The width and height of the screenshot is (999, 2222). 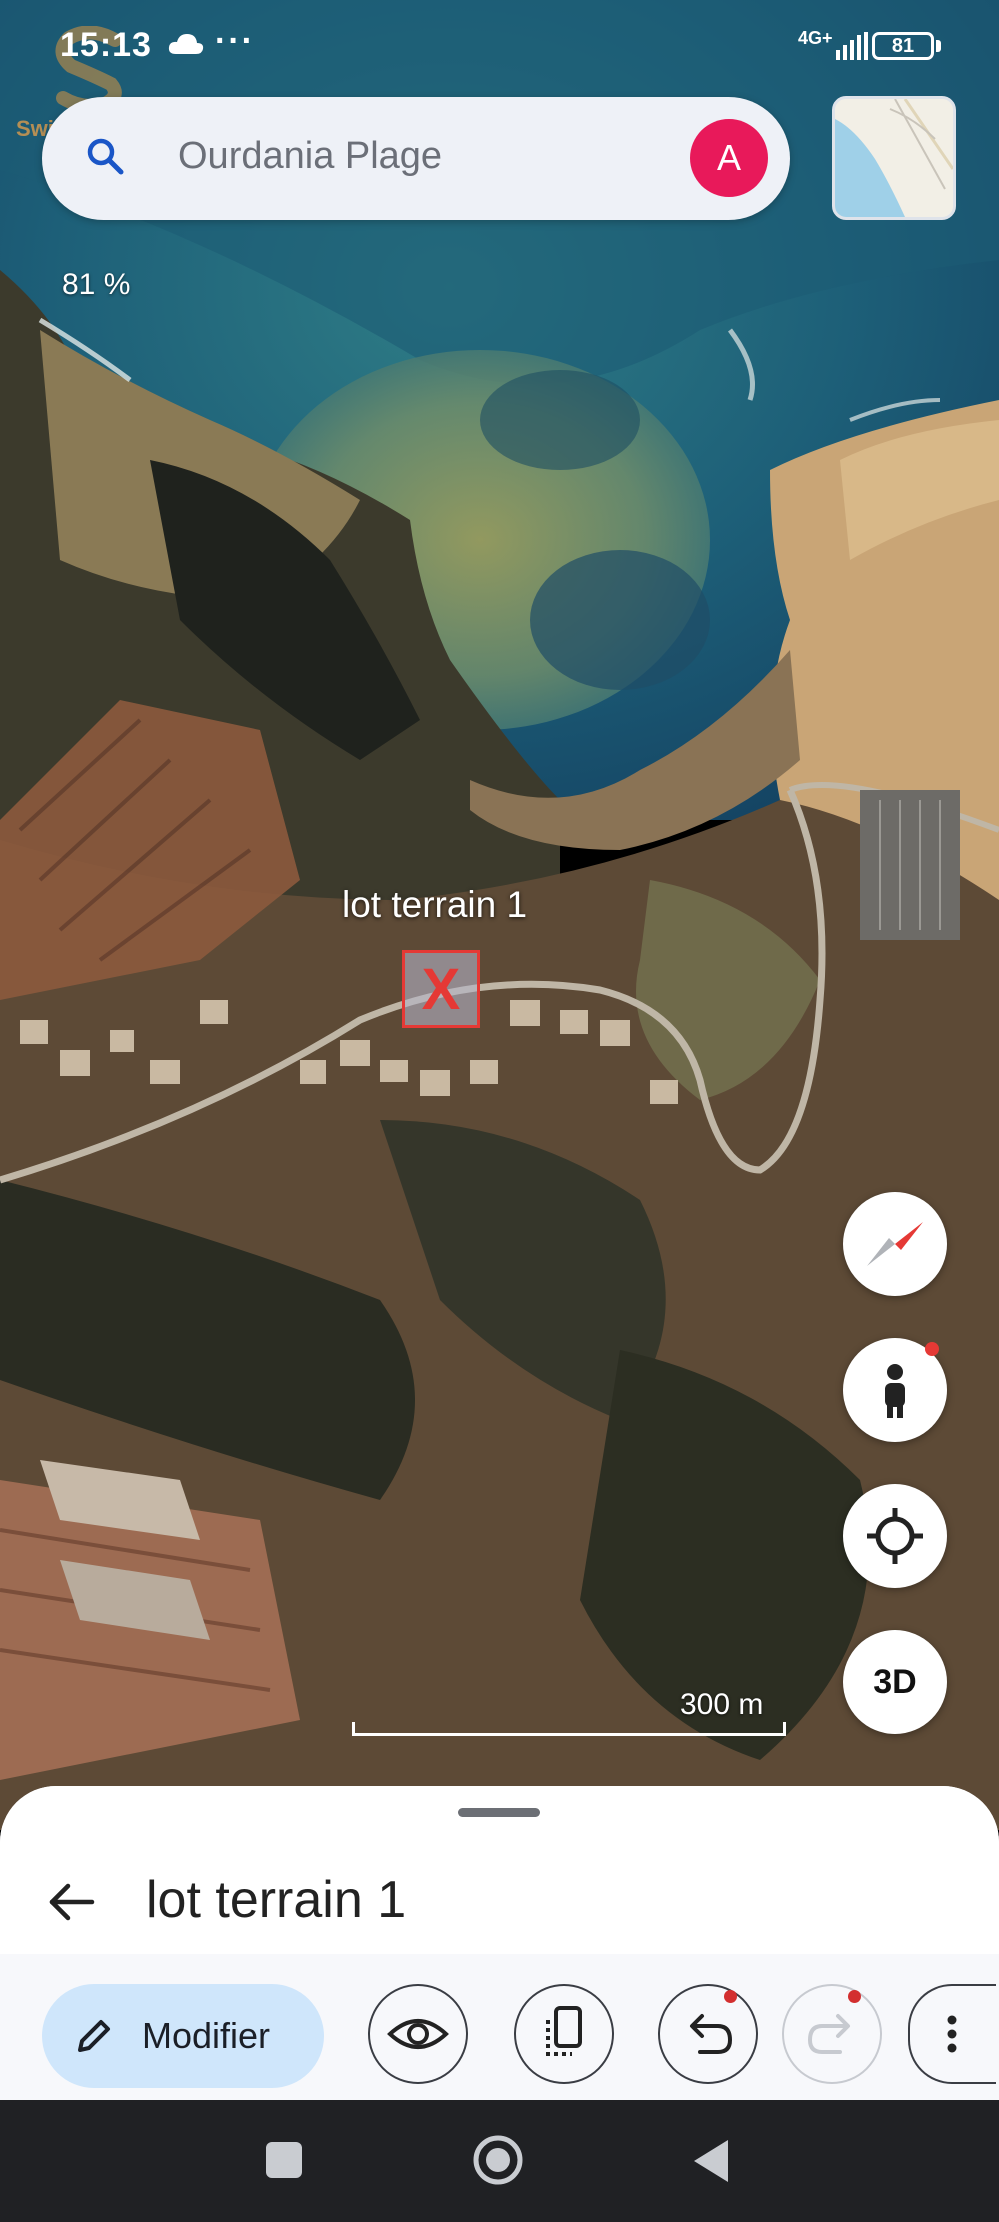 I want to click on more-options-button, so click(x=952, y=2034).